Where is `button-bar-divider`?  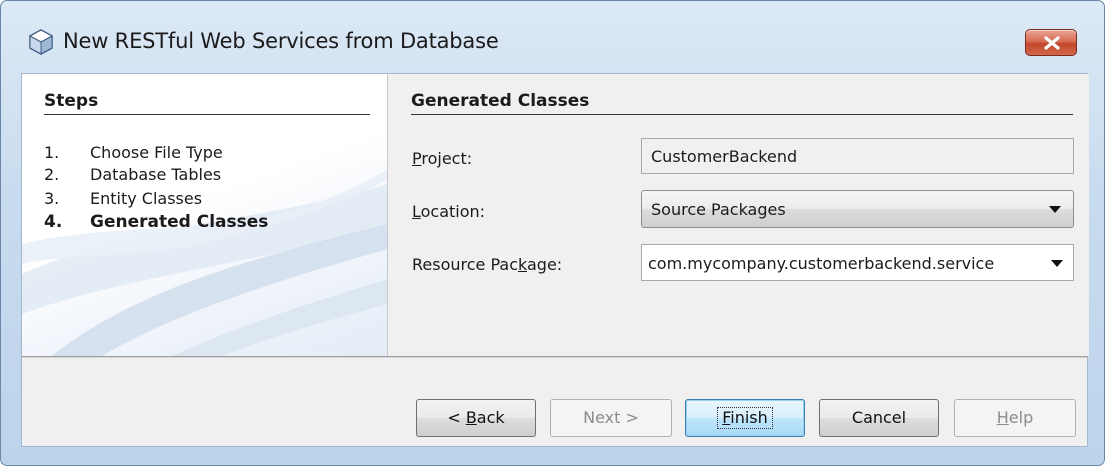
button-bar-divider is located at coordinates (554, 357).